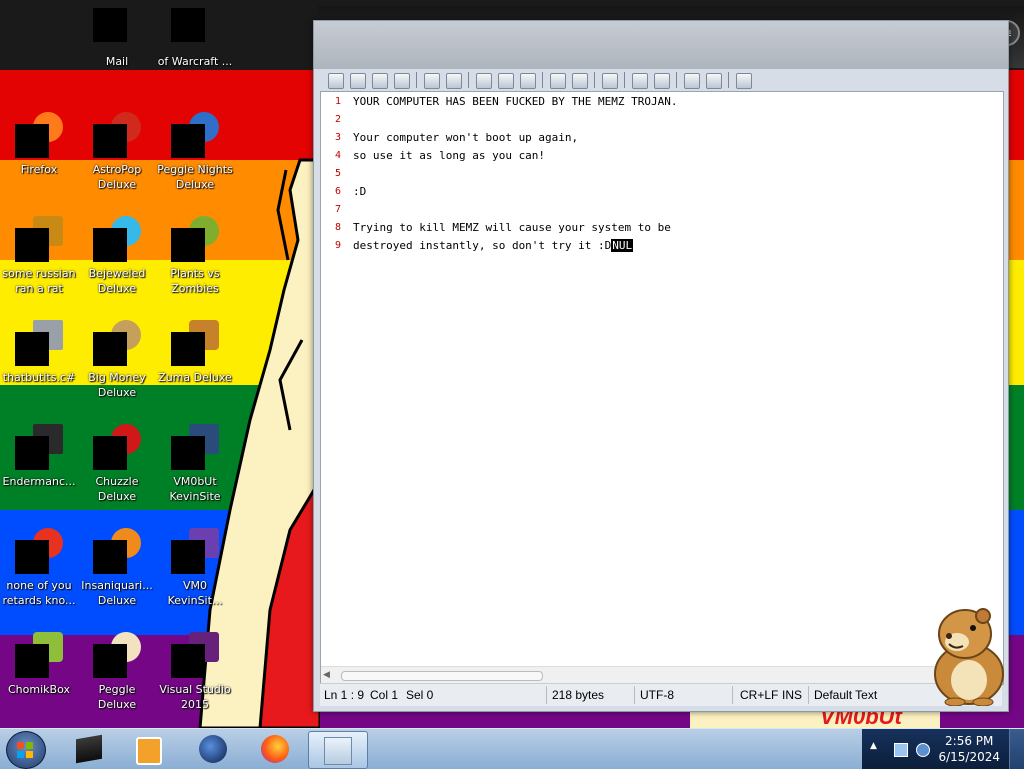 The image size is (1024, 769). I want to click on desktop-icon-label: Peggle Deluxe, so click(117, 697).